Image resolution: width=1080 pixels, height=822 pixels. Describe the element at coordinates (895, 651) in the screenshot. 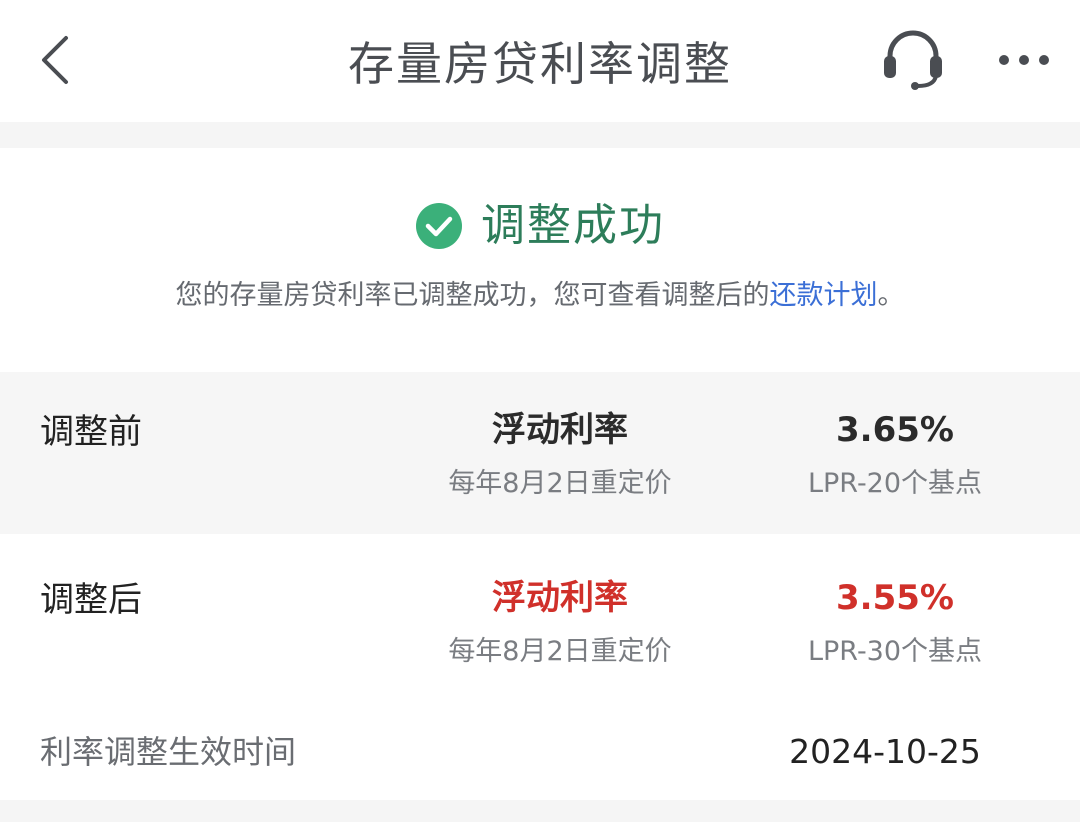

I see `rate-formula: LPR-30个基点` at that location.